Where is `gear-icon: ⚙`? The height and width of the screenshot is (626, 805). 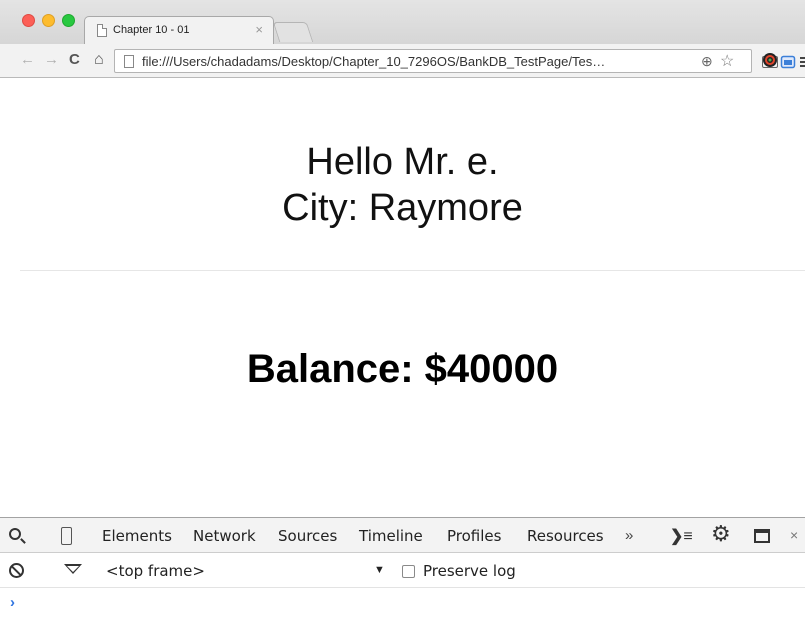
gear-icon: ⚙ is located at coordinates (721, 534).